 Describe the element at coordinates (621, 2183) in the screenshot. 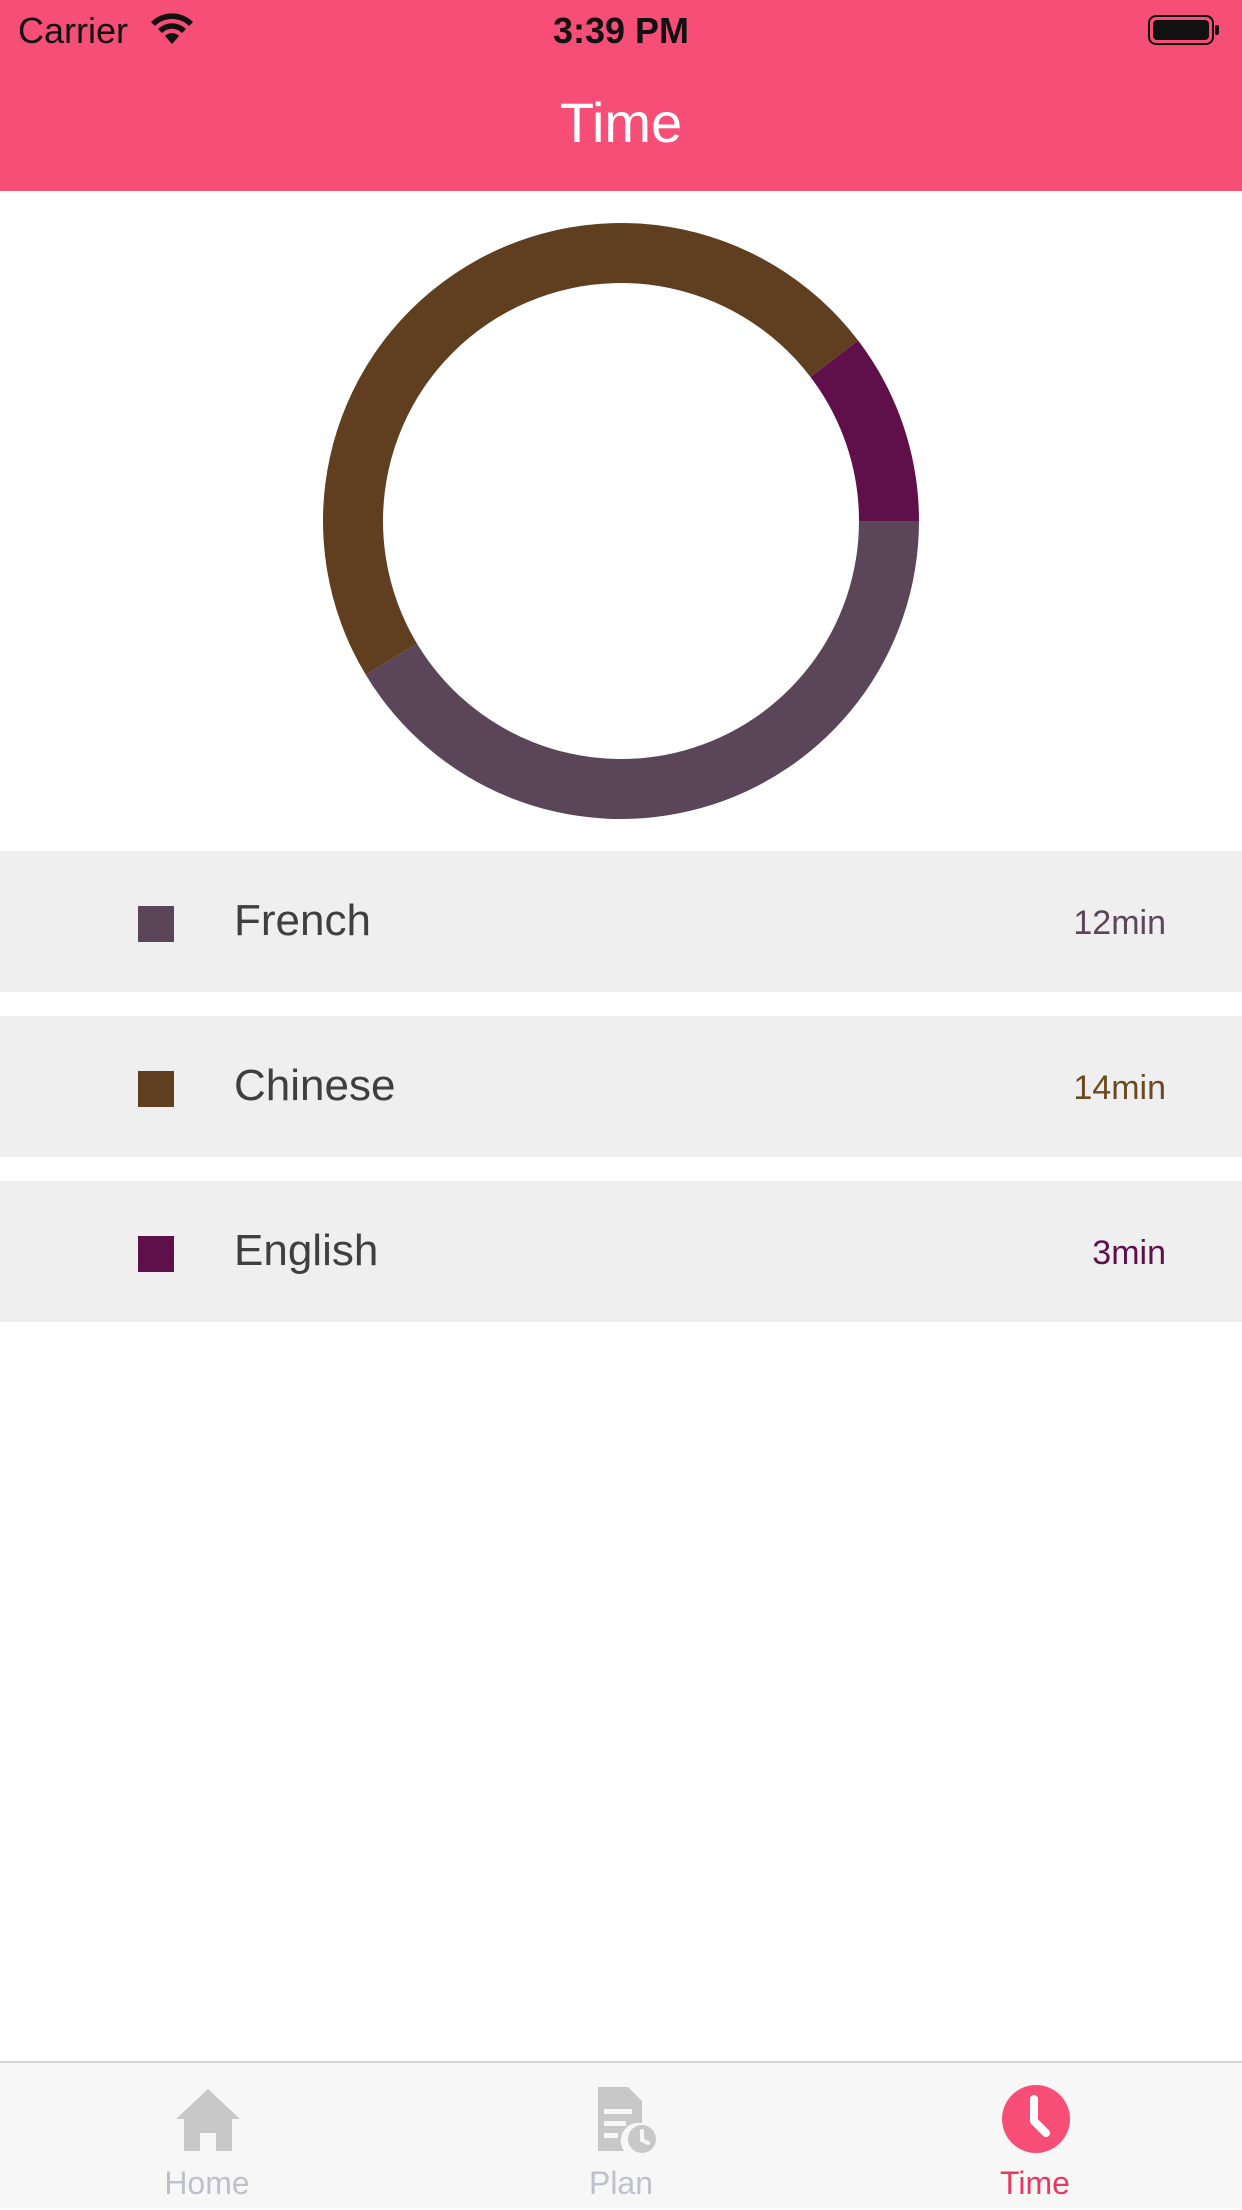

I see `tab-label: Plan` at that location.